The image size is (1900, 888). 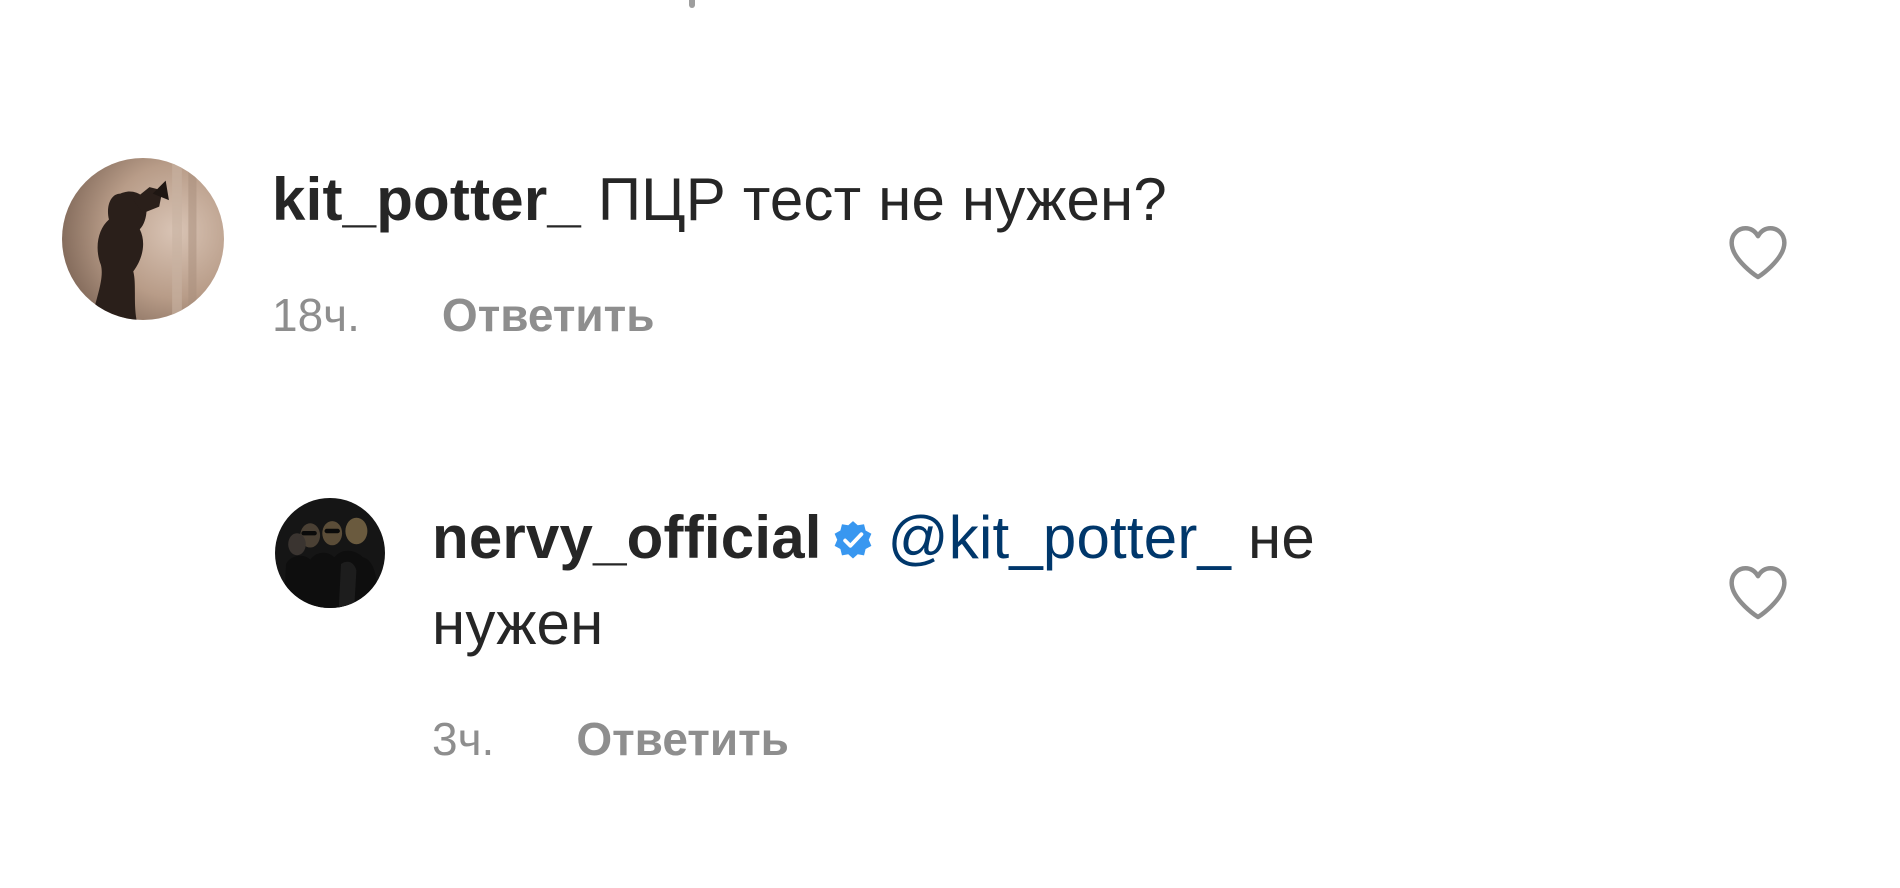 I want to click on comment-body: kit_potter_ ПЦР тест не нужен?, so click(x=719, y=200).